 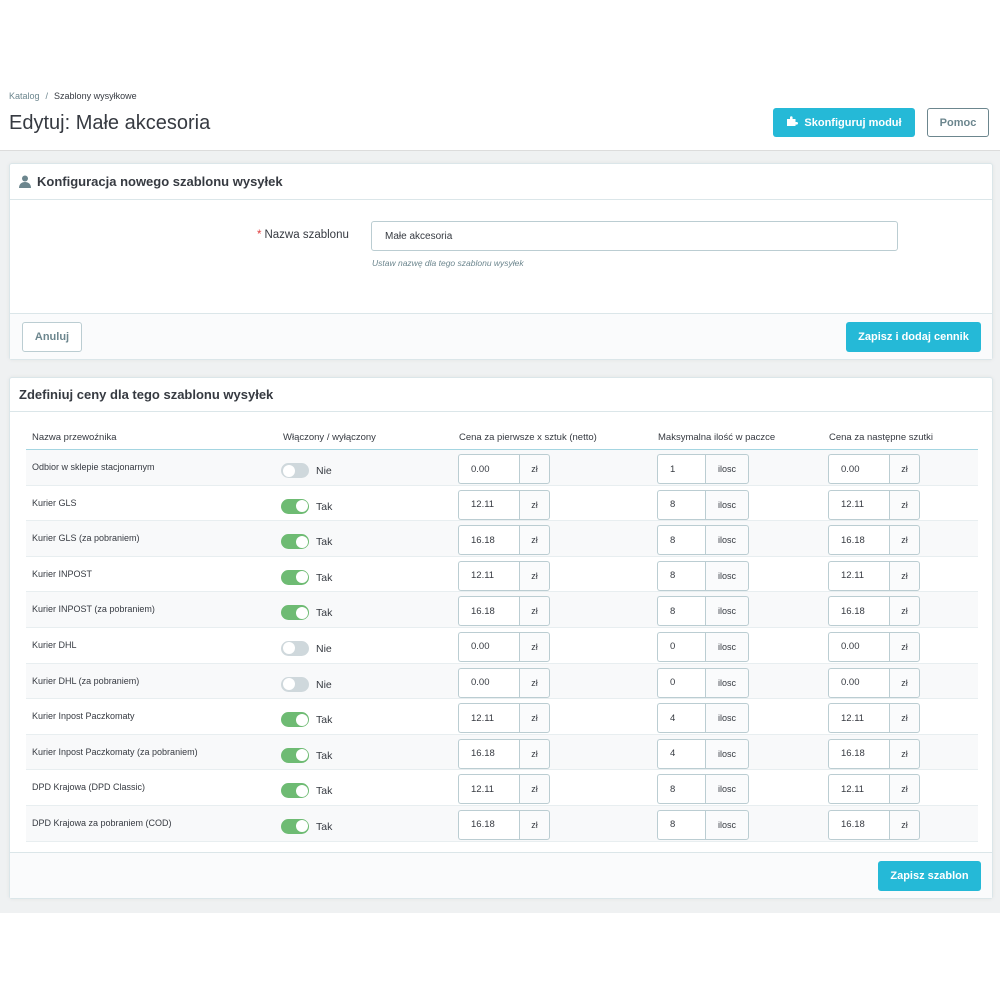 I want to click on prices-panel-footer: Zapisz szablon, so click(x=501, y=875).